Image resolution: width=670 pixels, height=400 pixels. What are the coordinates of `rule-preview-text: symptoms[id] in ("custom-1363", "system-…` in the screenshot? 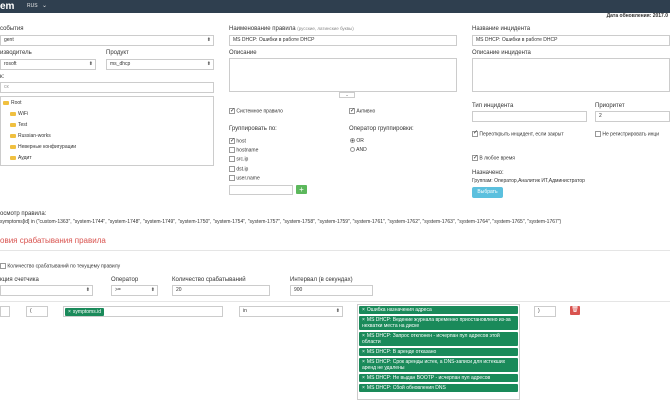 It's located at (281, 222).